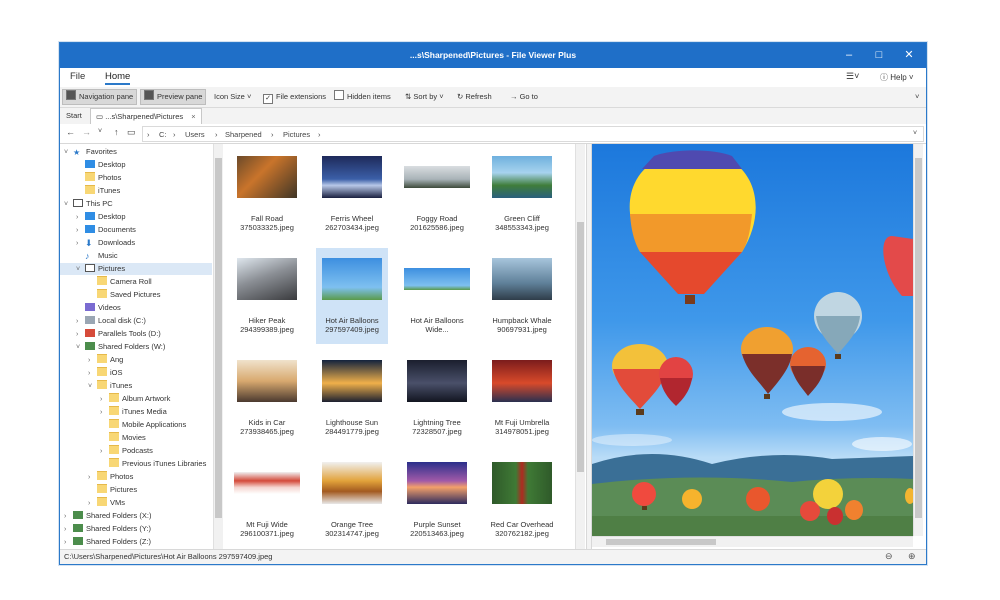 This screenshot has width=1000, height=600. I want to click on file-item: Mt Fuji Umbrella 314978051.jpeg, so click(522, 398).